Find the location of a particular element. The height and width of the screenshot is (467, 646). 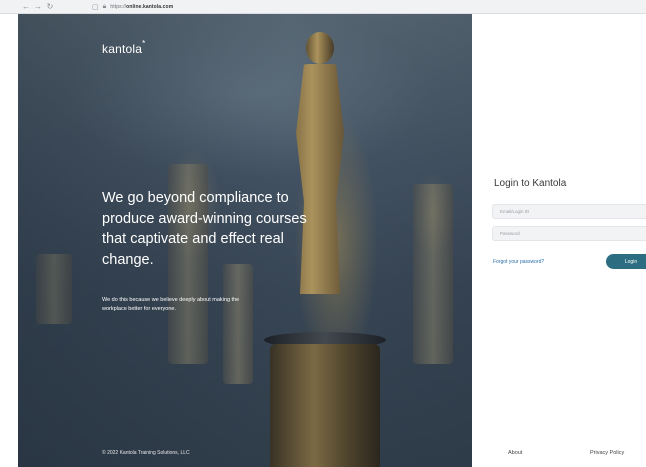

reload-icon: ↻ is located at coordinates (50, 7).